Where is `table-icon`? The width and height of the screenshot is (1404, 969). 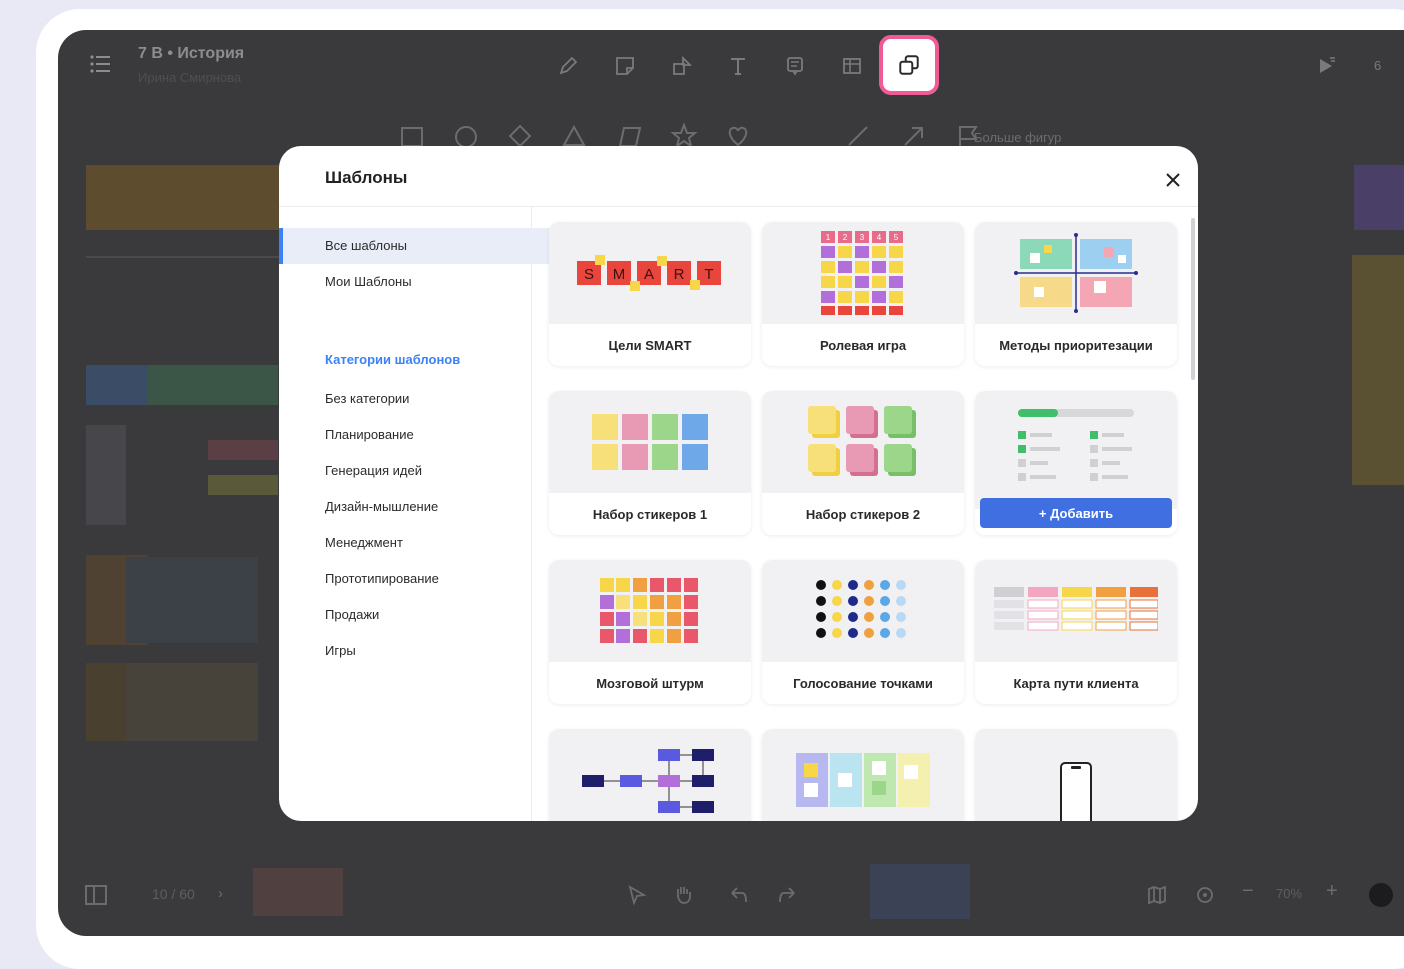
table-icon is located at coordinates (852, 66).